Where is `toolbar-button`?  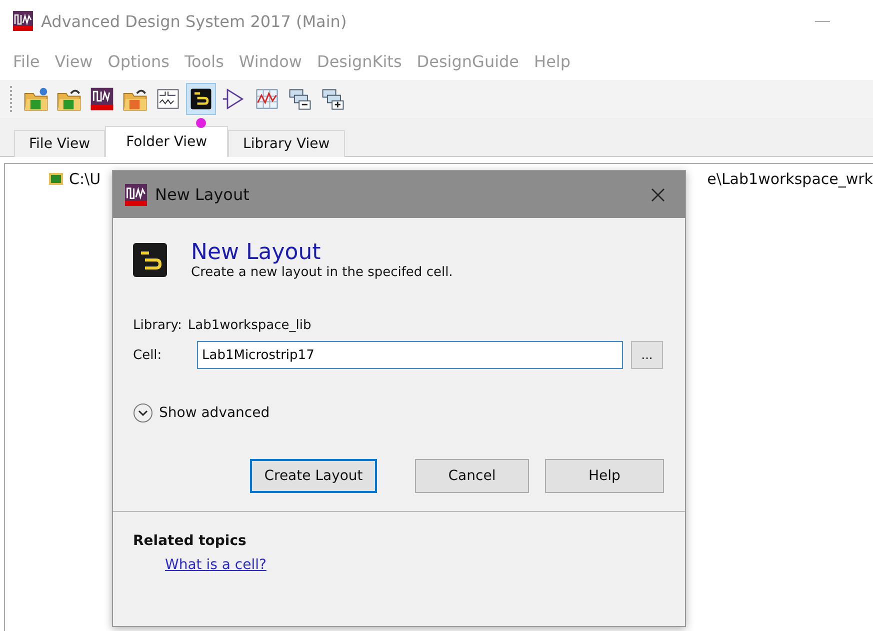 toolbar-button is located at coordinates (201, 99).